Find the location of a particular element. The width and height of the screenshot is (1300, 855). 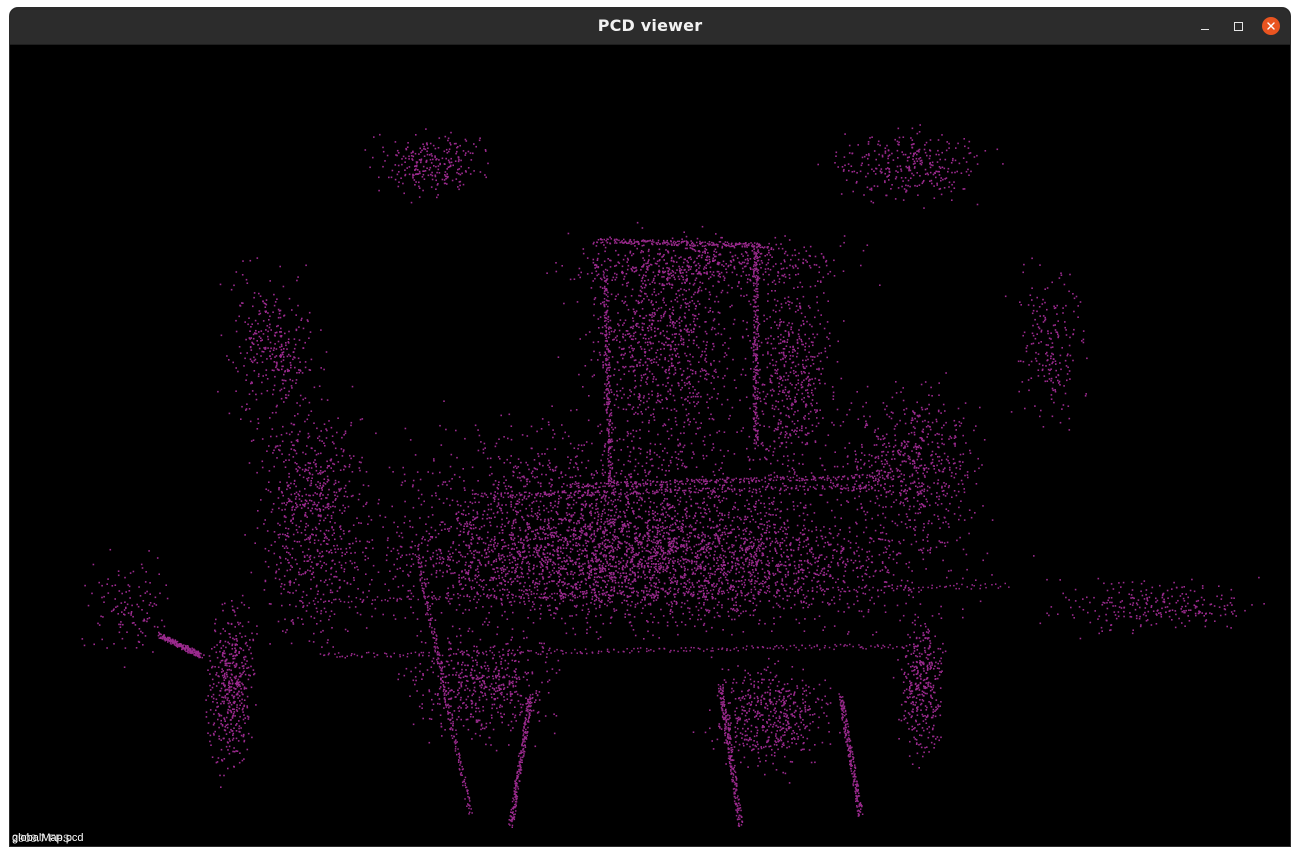

maximize-icon is located at coordinates (1238, 26).